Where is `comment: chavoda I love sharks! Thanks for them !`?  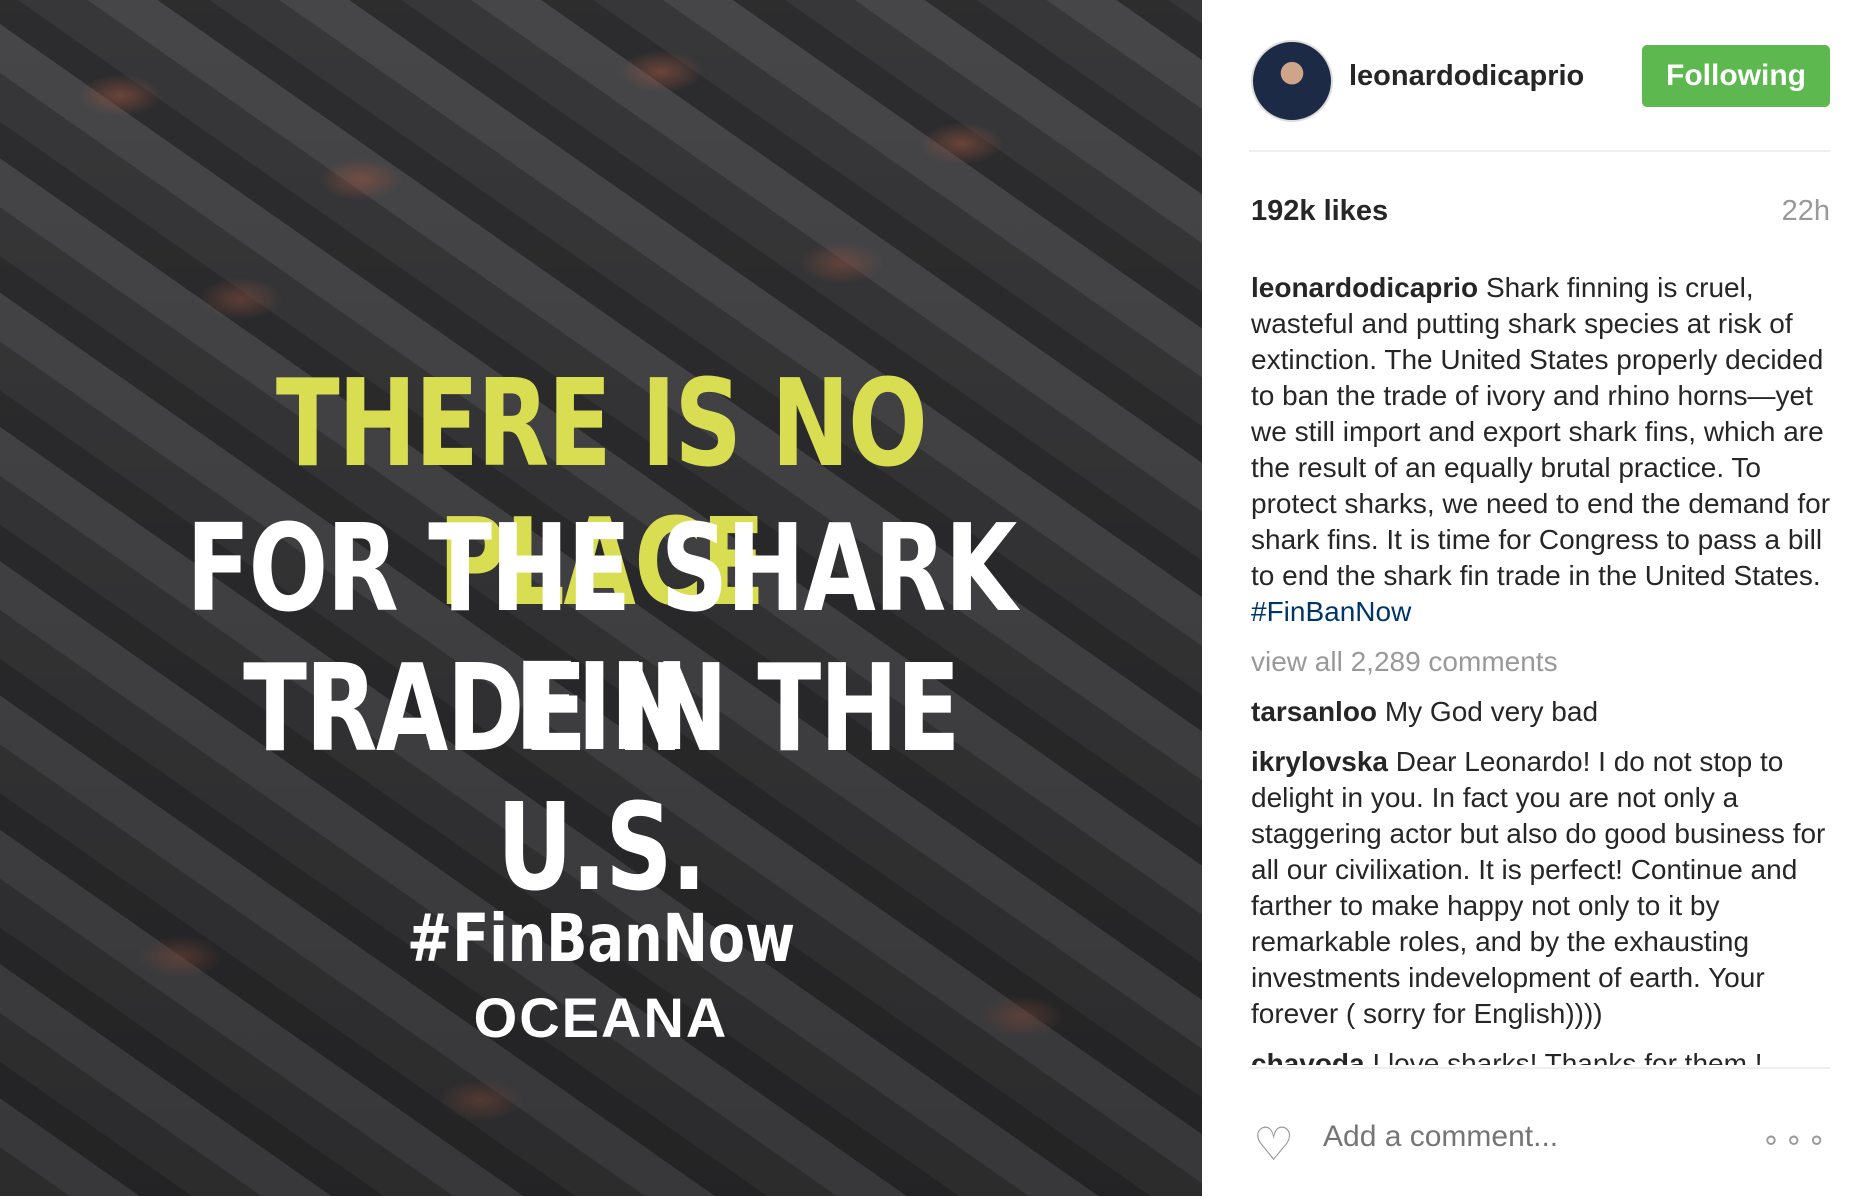
comment: chavoda I love sharks! Thanks for them ! is located at coordinates (1542, 1055).